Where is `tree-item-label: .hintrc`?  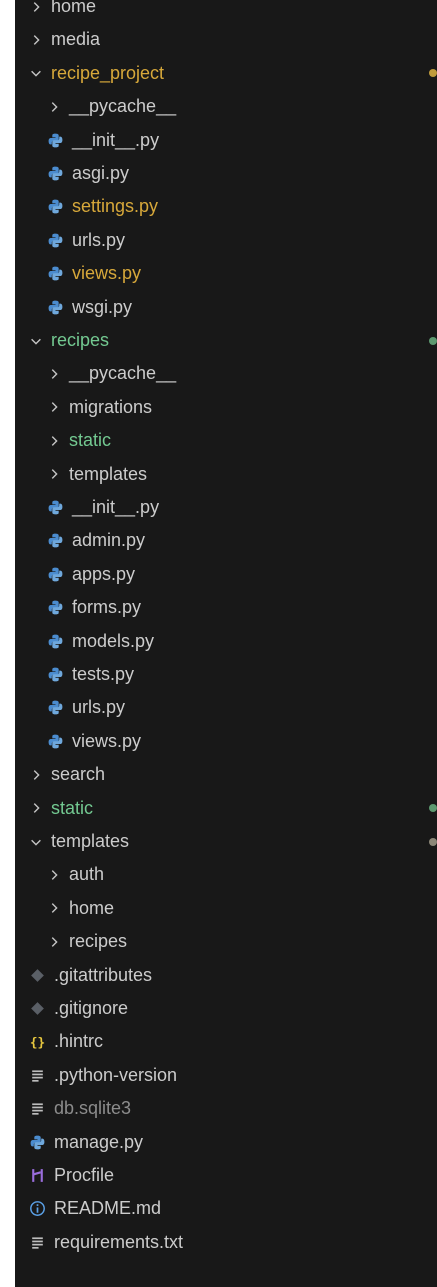
tree-item-label: .hintrc is located at coordinates (79, 1041).